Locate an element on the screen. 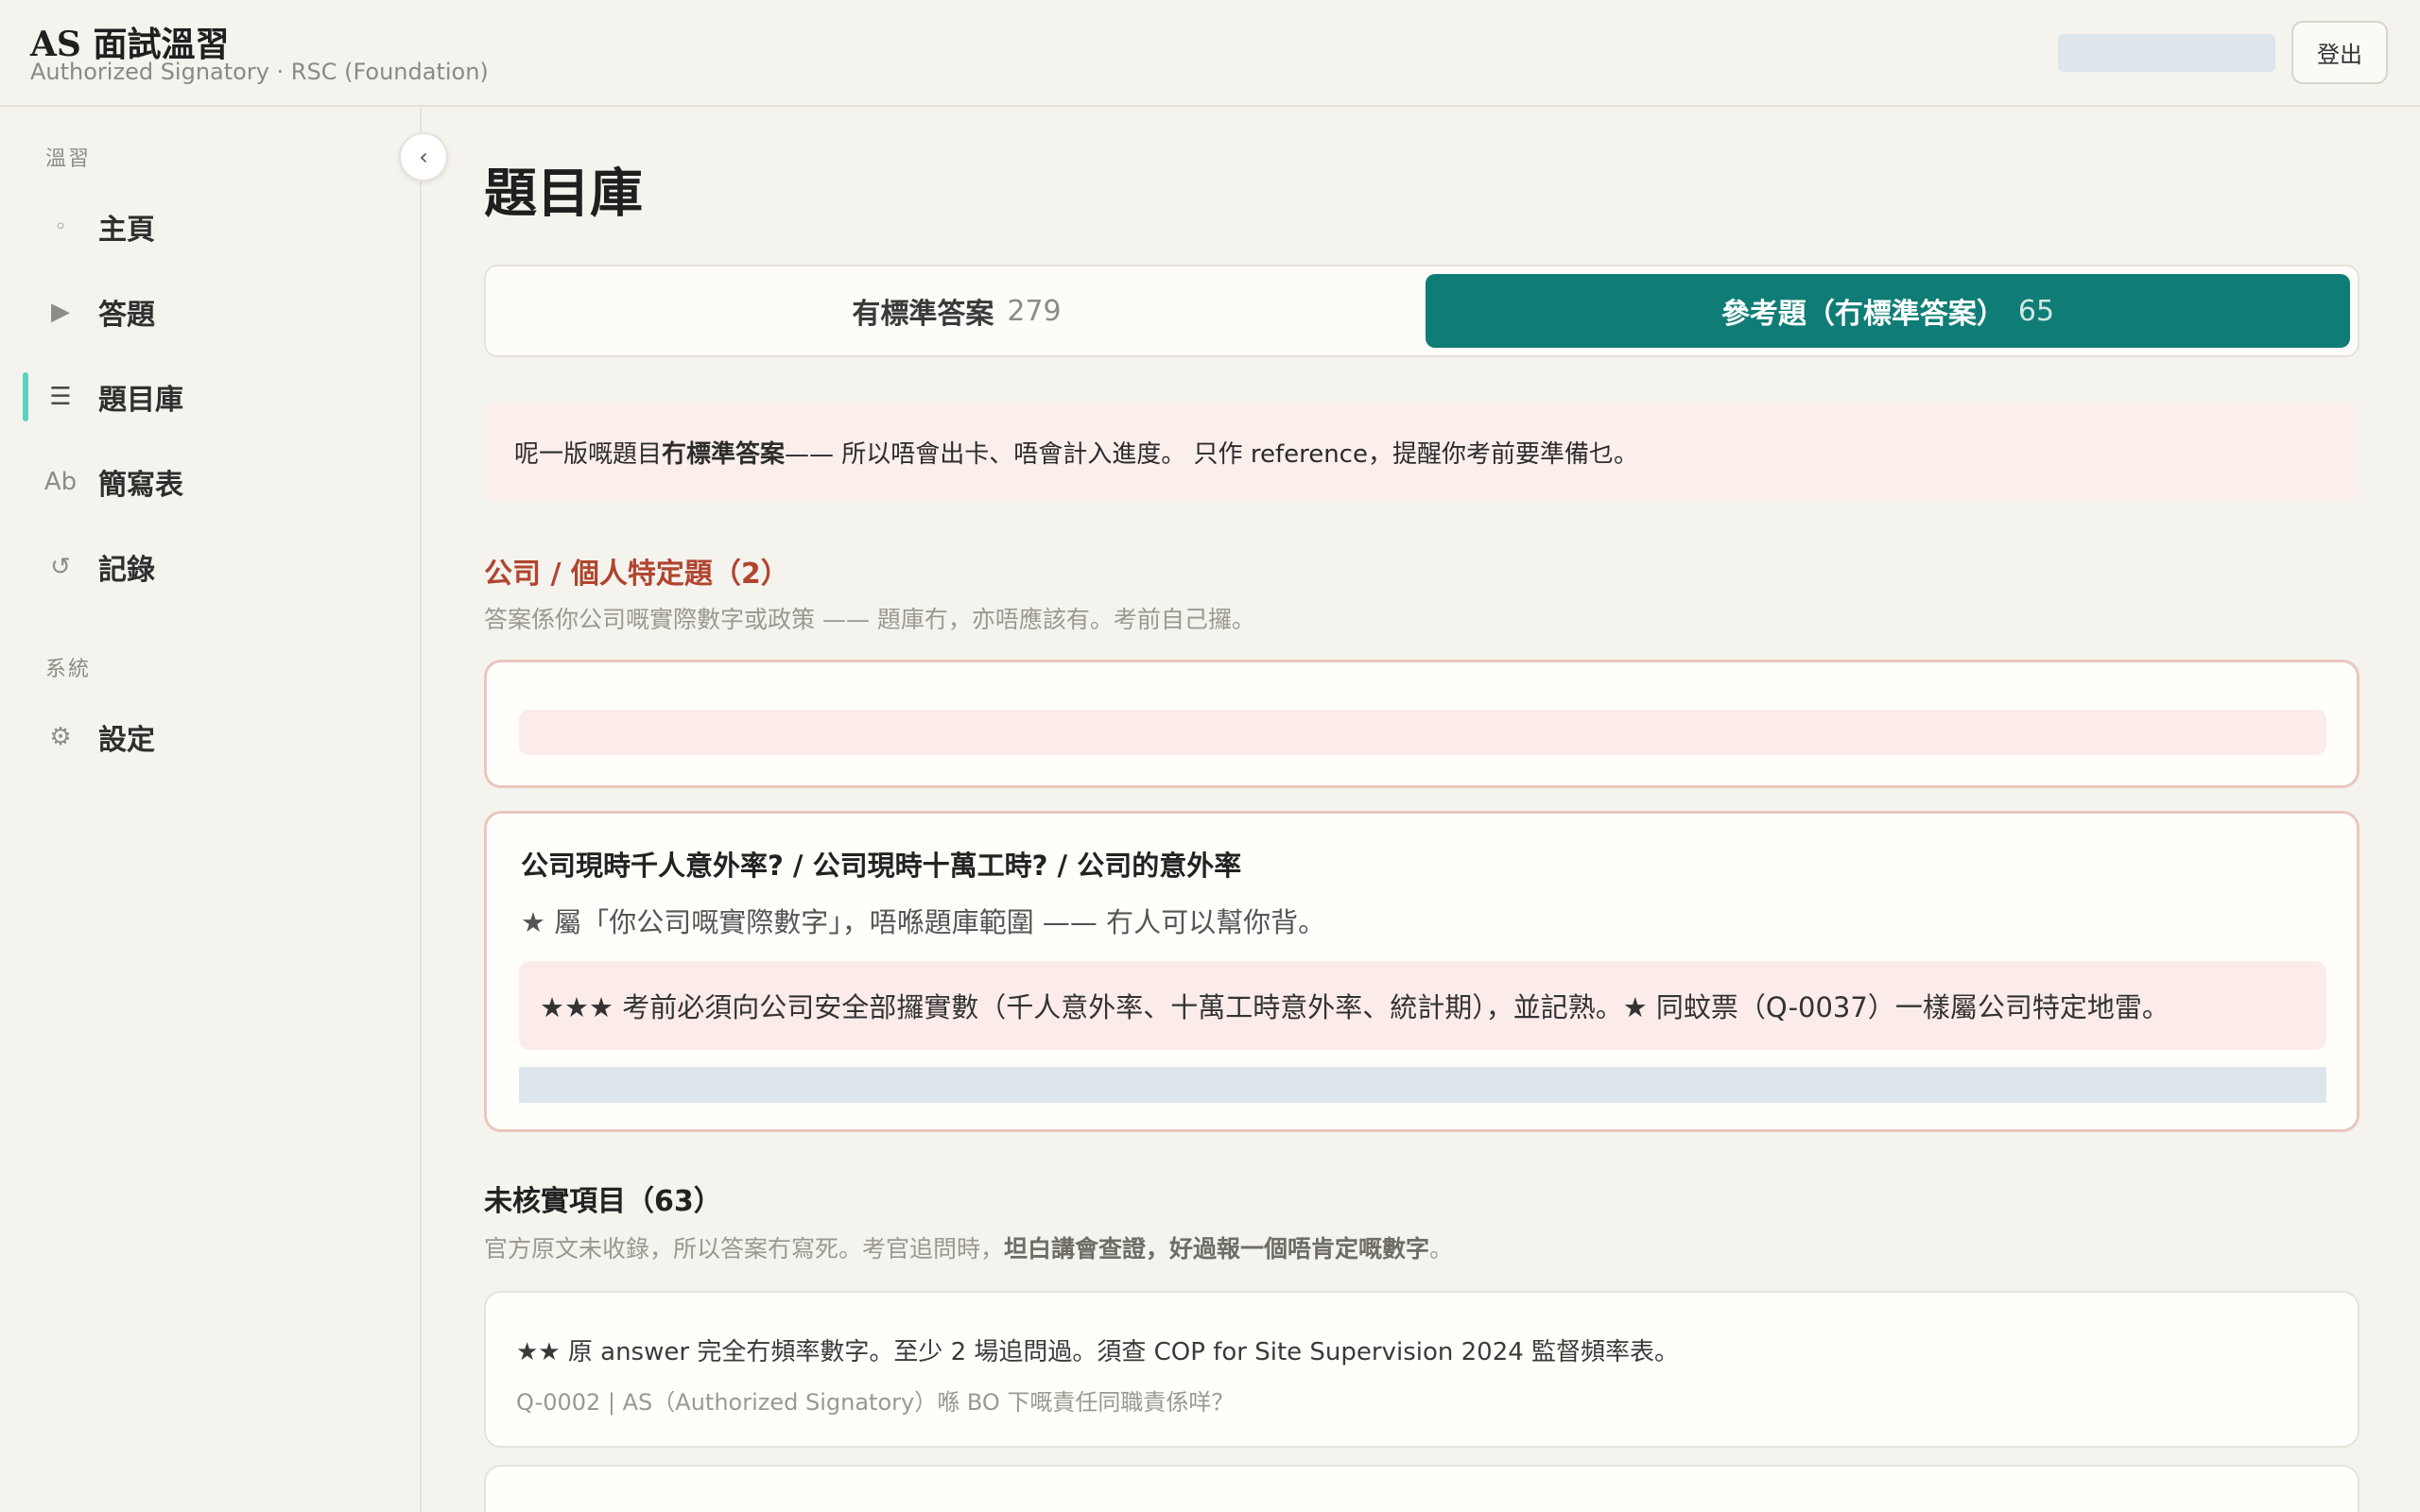 This screenshot has width=2420, height=1512. sidebar-item-settings: ⚙ 設定 is located at coordinates (212, 737).